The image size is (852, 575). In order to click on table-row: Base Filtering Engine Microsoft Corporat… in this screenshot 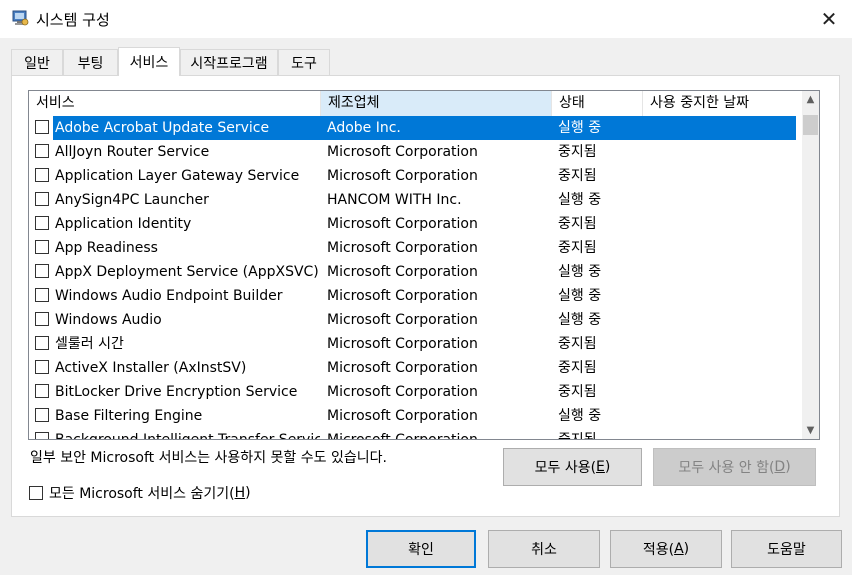, I will do `click(415, 416)`.